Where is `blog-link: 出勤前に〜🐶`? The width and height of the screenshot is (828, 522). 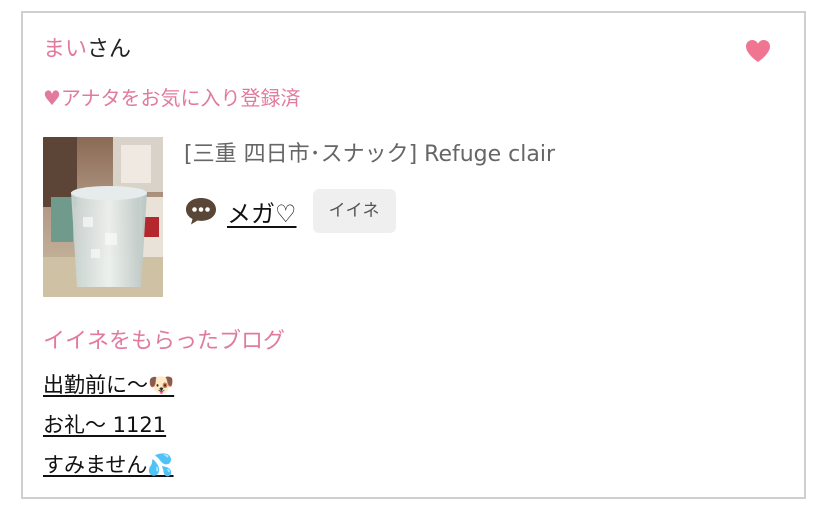
blog-link: 出勤前に〜🐶 is located at coordinates (108, 385).